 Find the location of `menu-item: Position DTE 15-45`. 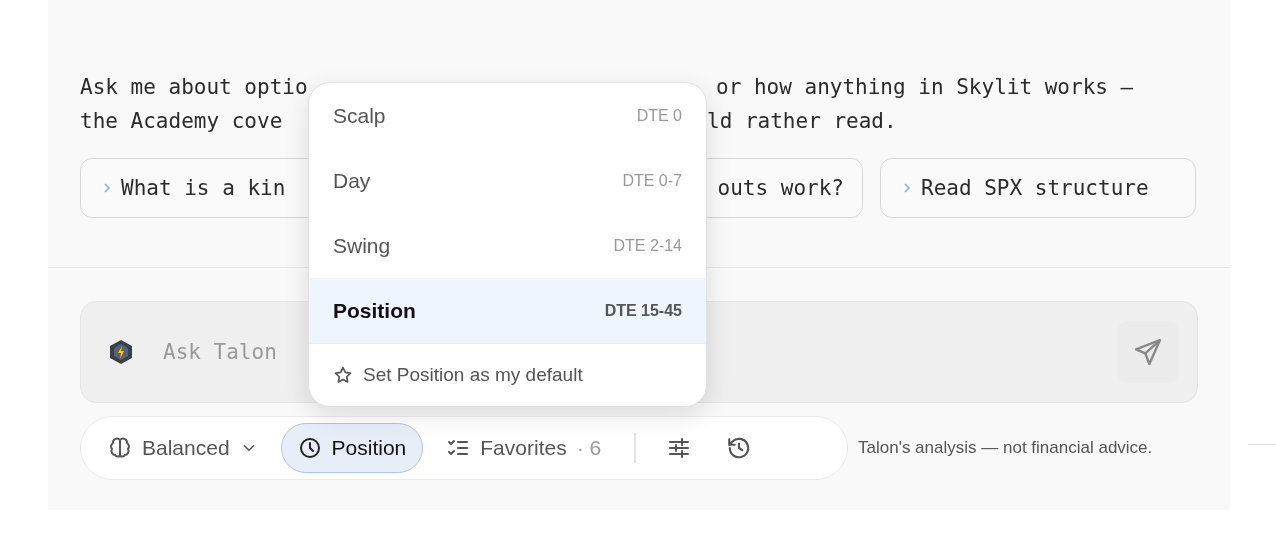

menu-item: Position DTE 15-45 is located at coordinates (507, 310).